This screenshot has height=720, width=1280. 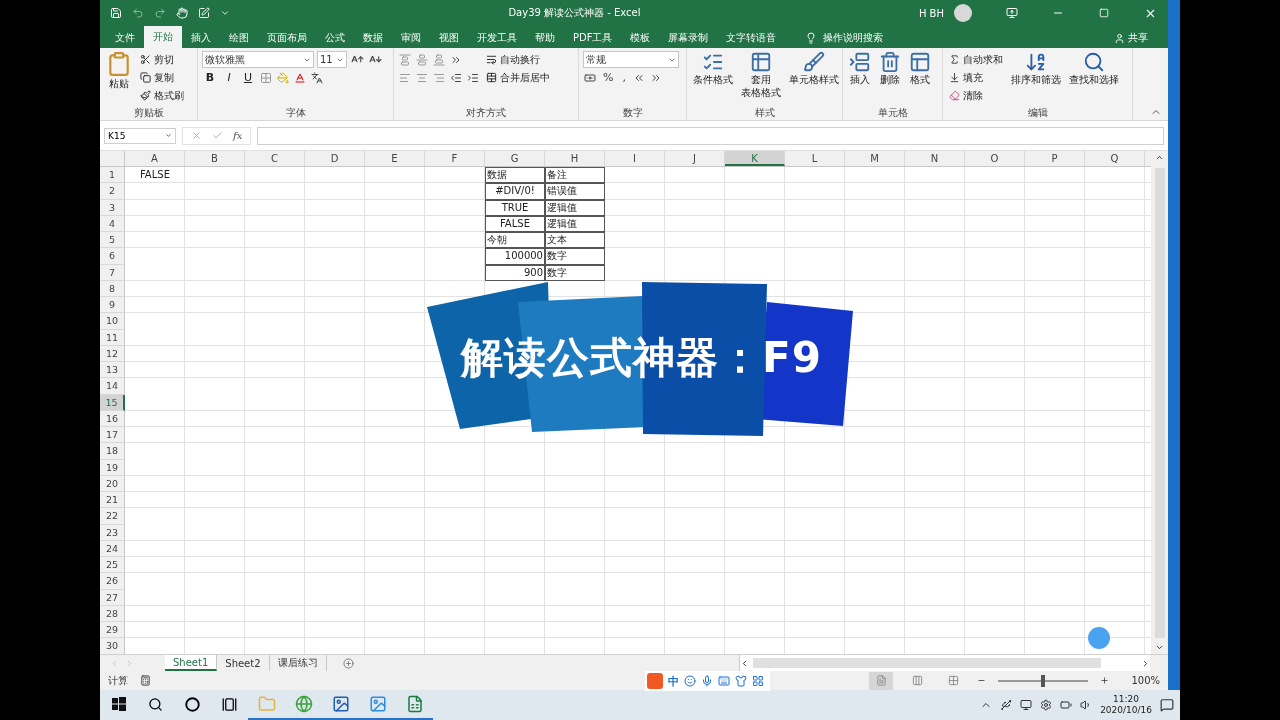 I want to click on save-button, so click(x=116, y=13).